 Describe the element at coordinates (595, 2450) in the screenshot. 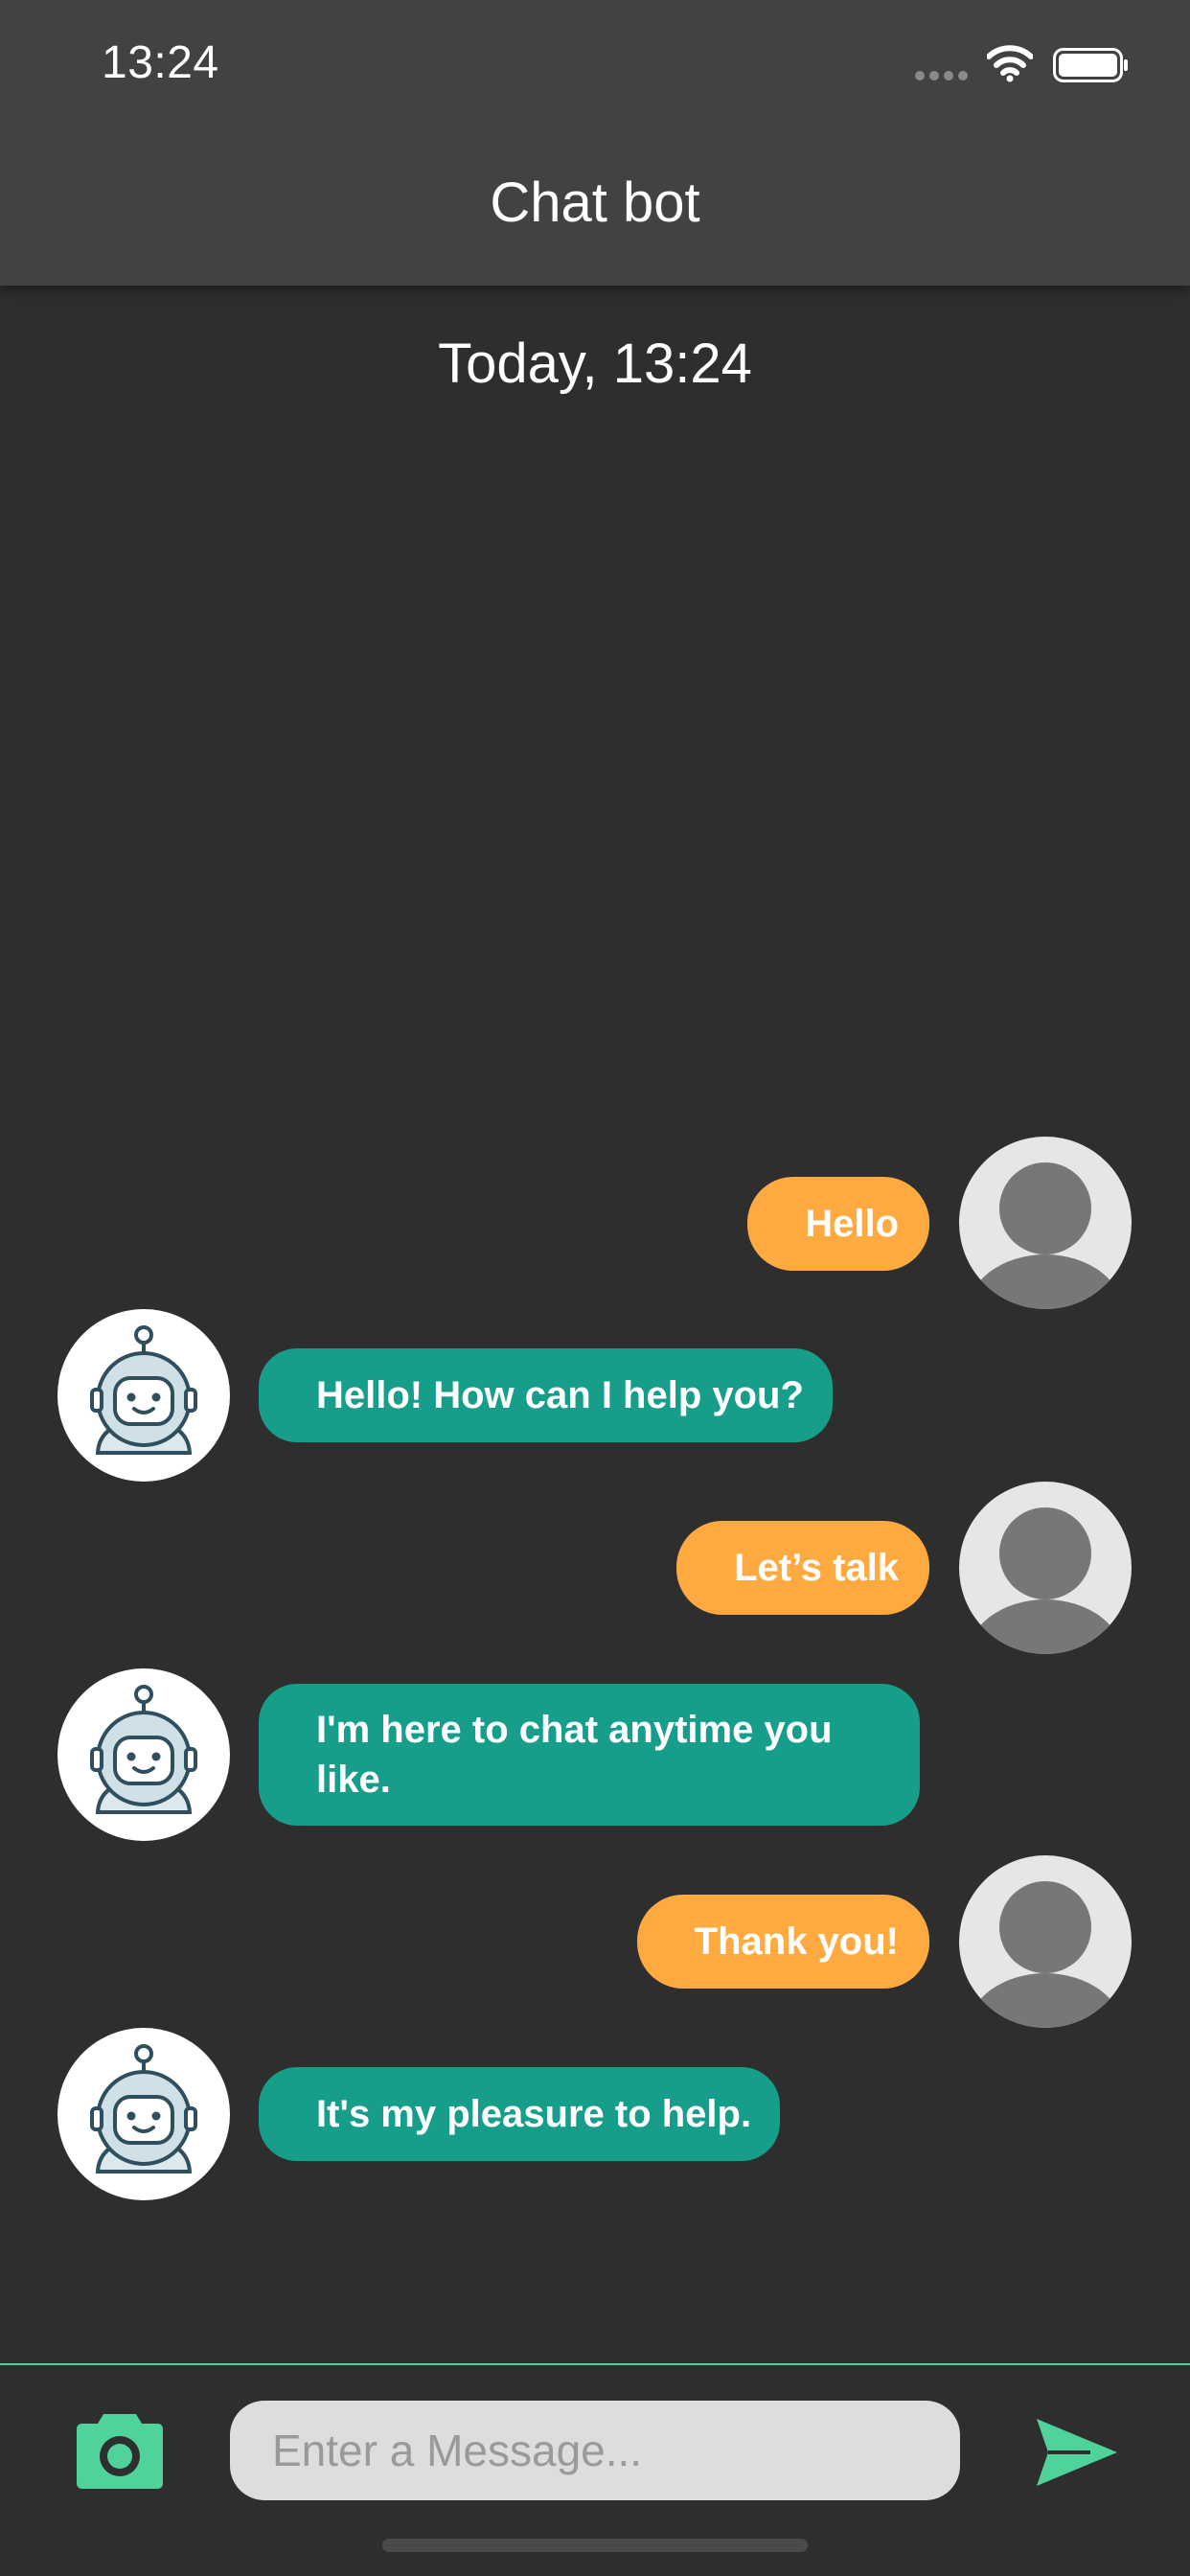

I see `message-input` at that location.